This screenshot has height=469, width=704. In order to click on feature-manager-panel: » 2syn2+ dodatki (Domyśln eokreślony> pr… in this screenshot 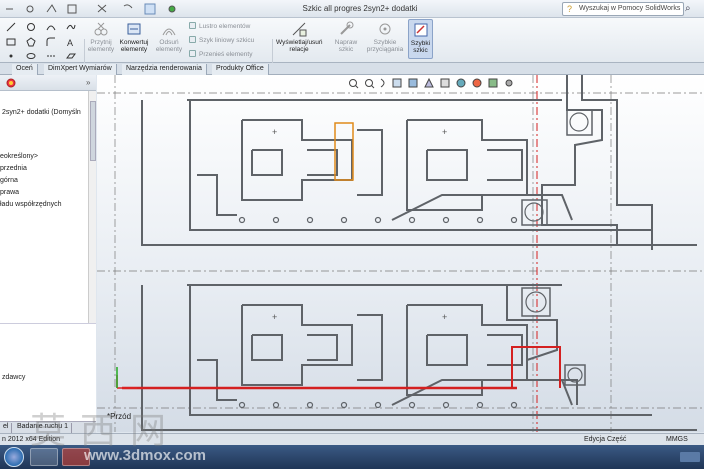, I will do `click(48, 253)`.